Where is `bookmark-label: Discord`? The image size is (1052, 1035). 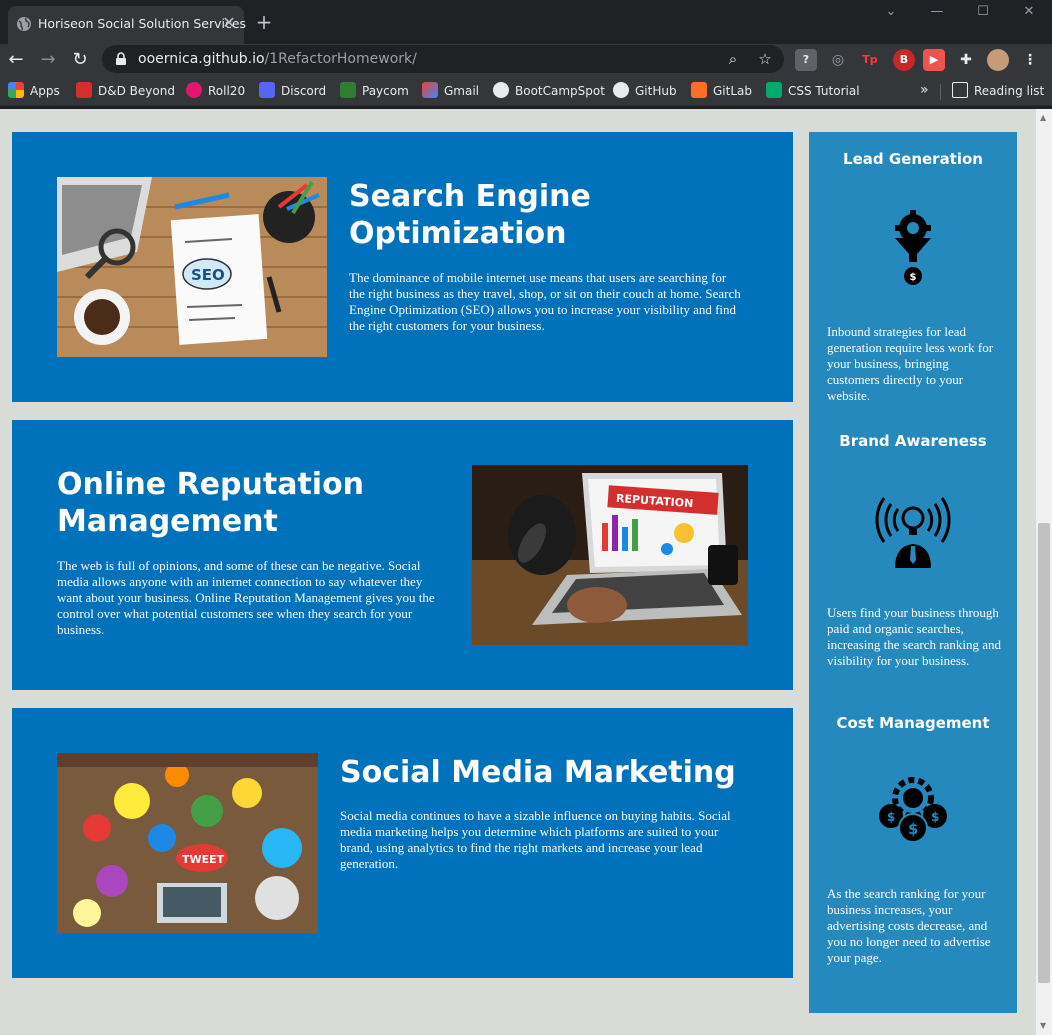
bookmark-label: Discord is located at coordinates (304, 91).